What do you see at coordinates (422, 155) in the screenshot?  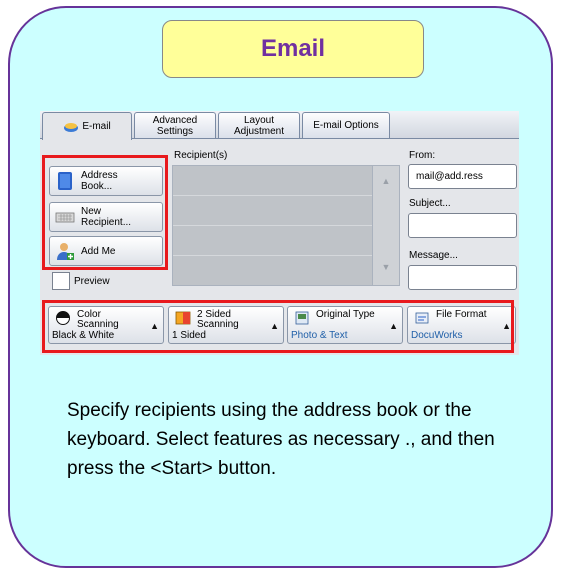 I see `from-label: From:` at bounding box center [422, 155].